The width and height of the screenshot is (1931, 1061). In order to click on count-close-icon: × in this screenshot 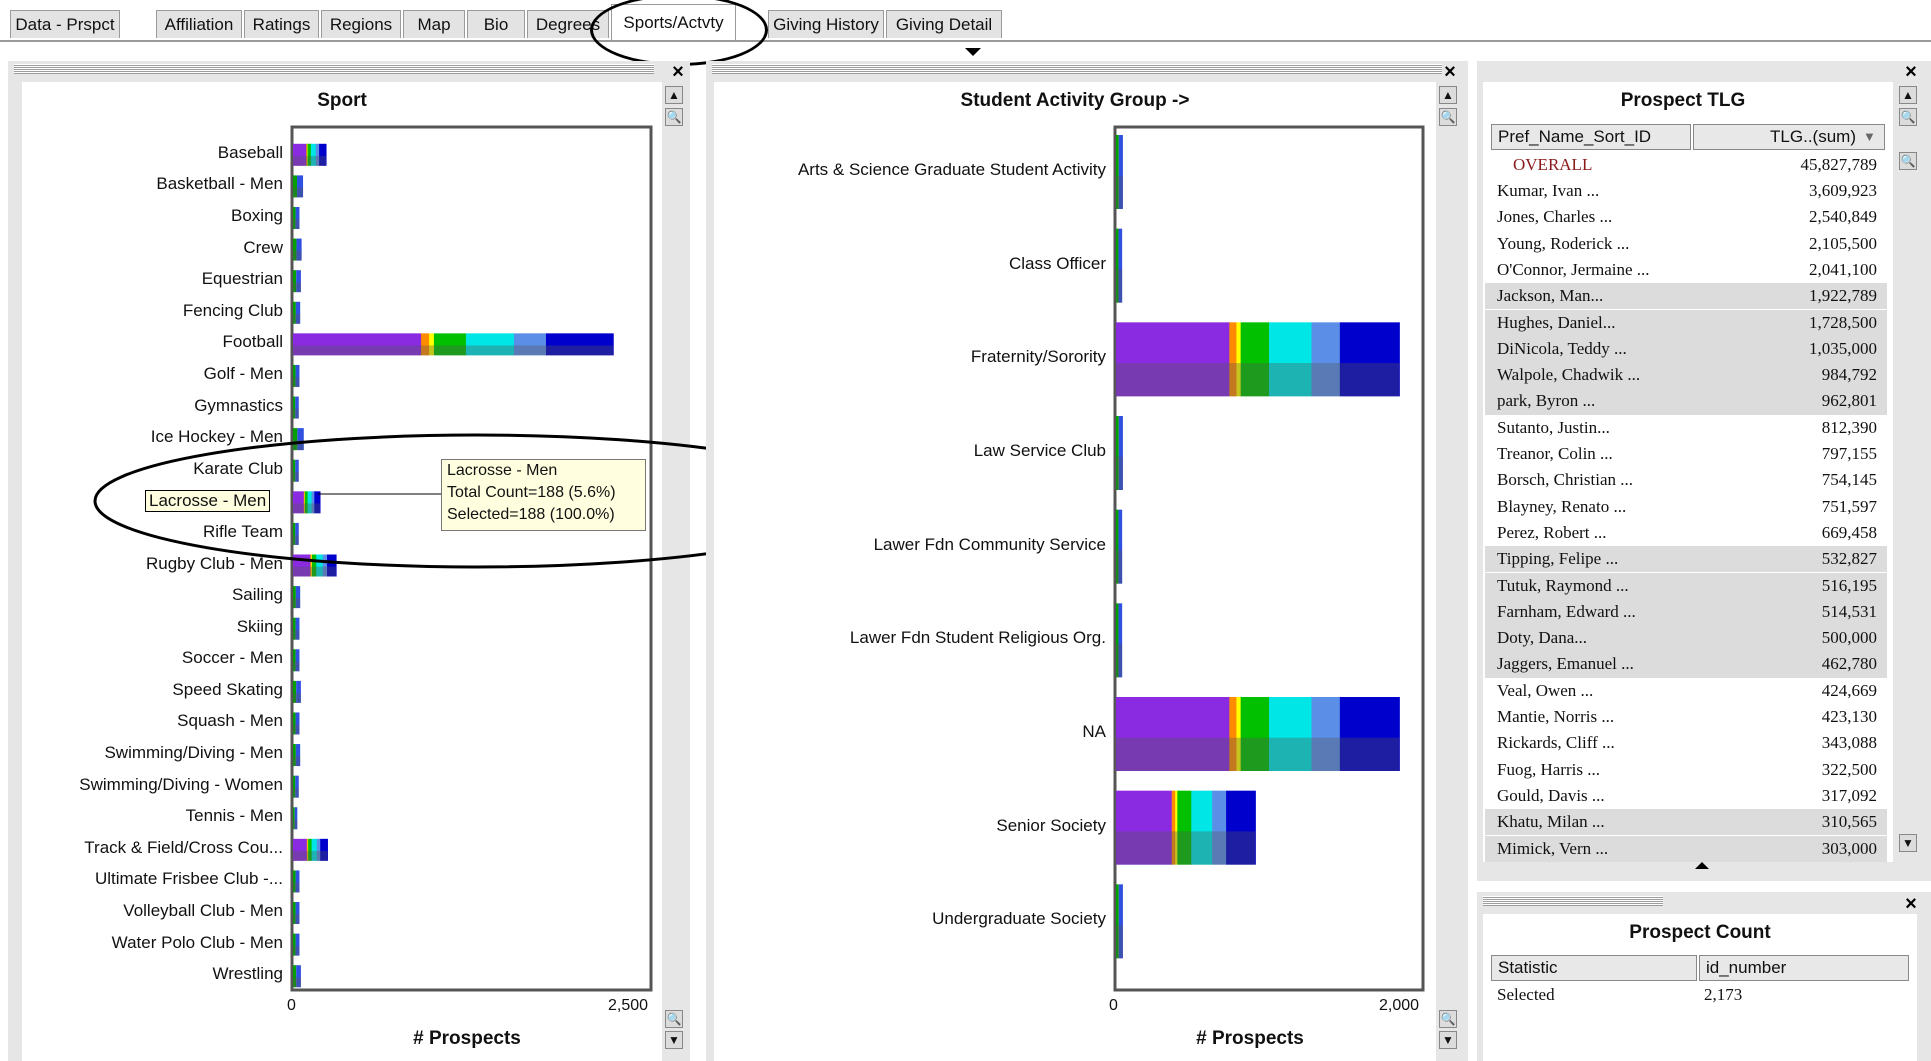, I will do `click(1911, 904)`.